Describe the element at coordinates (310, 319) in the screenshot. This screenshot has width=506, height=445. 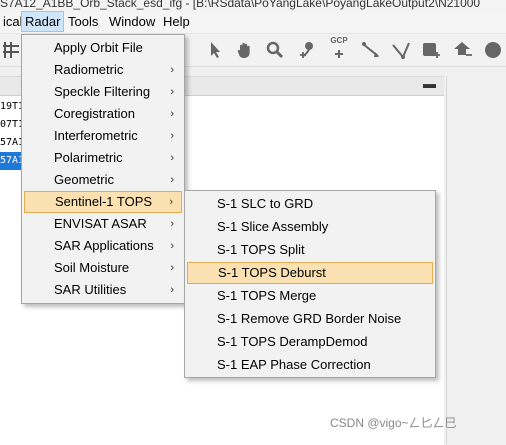
I see `menu-item-s1-remove-grd-border-noise: S-1 Remove GRD Border Noise` at that location.